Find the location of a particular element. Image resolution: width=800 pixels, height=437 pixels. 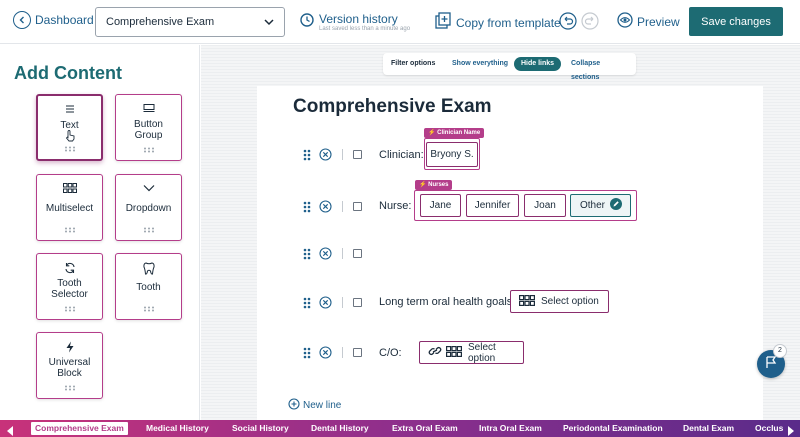

filter-collapse-sections: Collapse sections is located at coordinates (600, 69).